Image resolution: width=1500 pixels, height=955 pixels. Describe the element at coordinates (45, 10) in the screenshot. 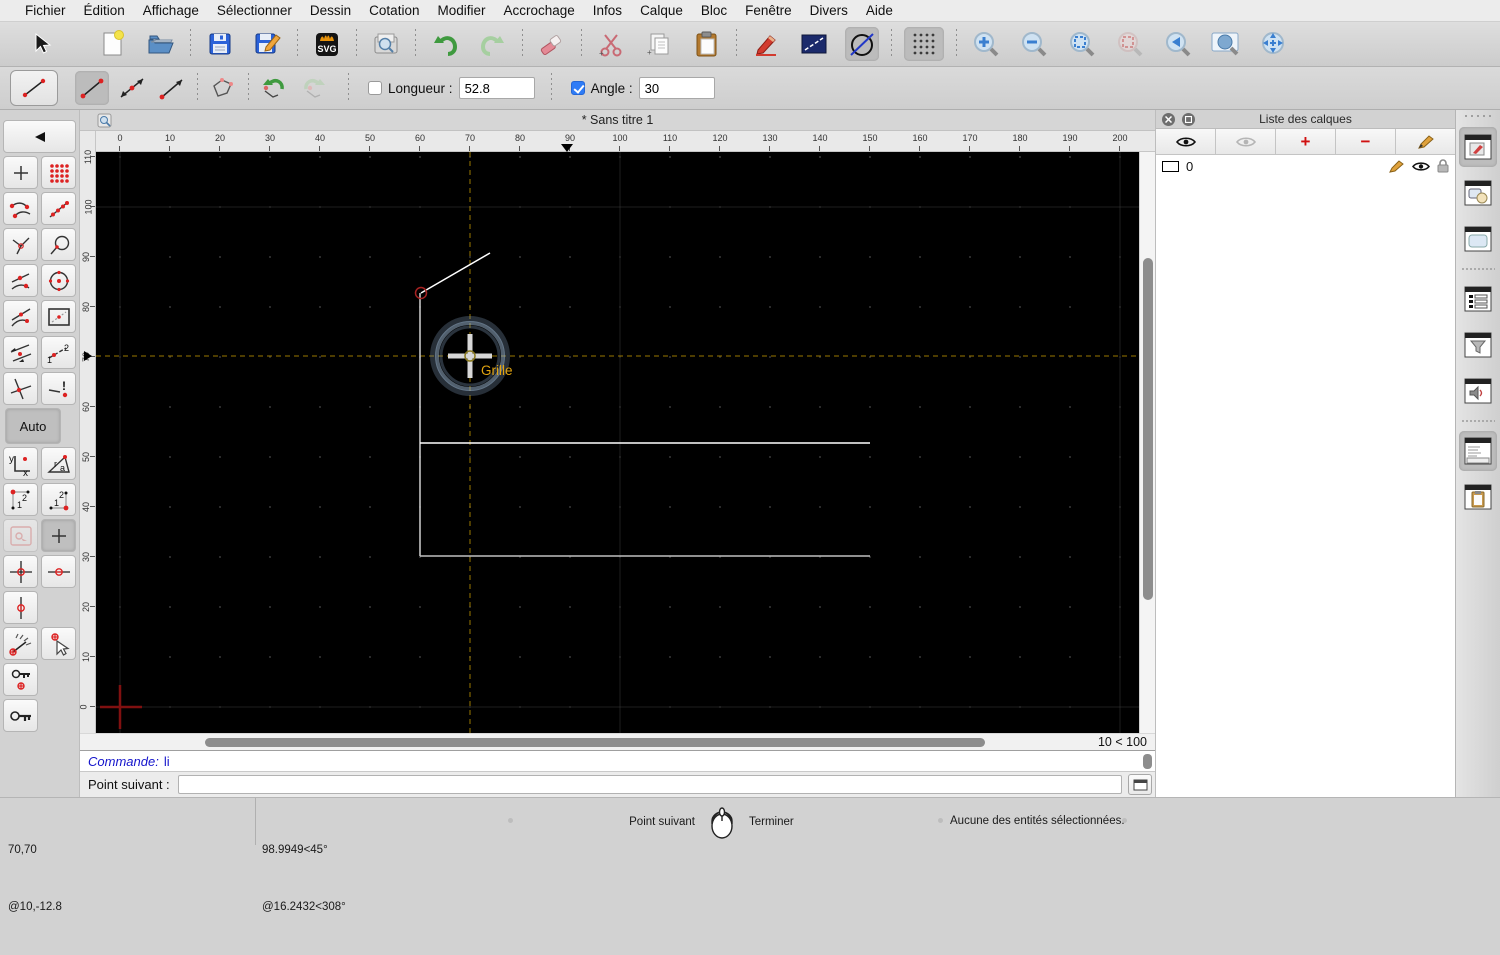

I see `menu-item: Fichier` at that location.